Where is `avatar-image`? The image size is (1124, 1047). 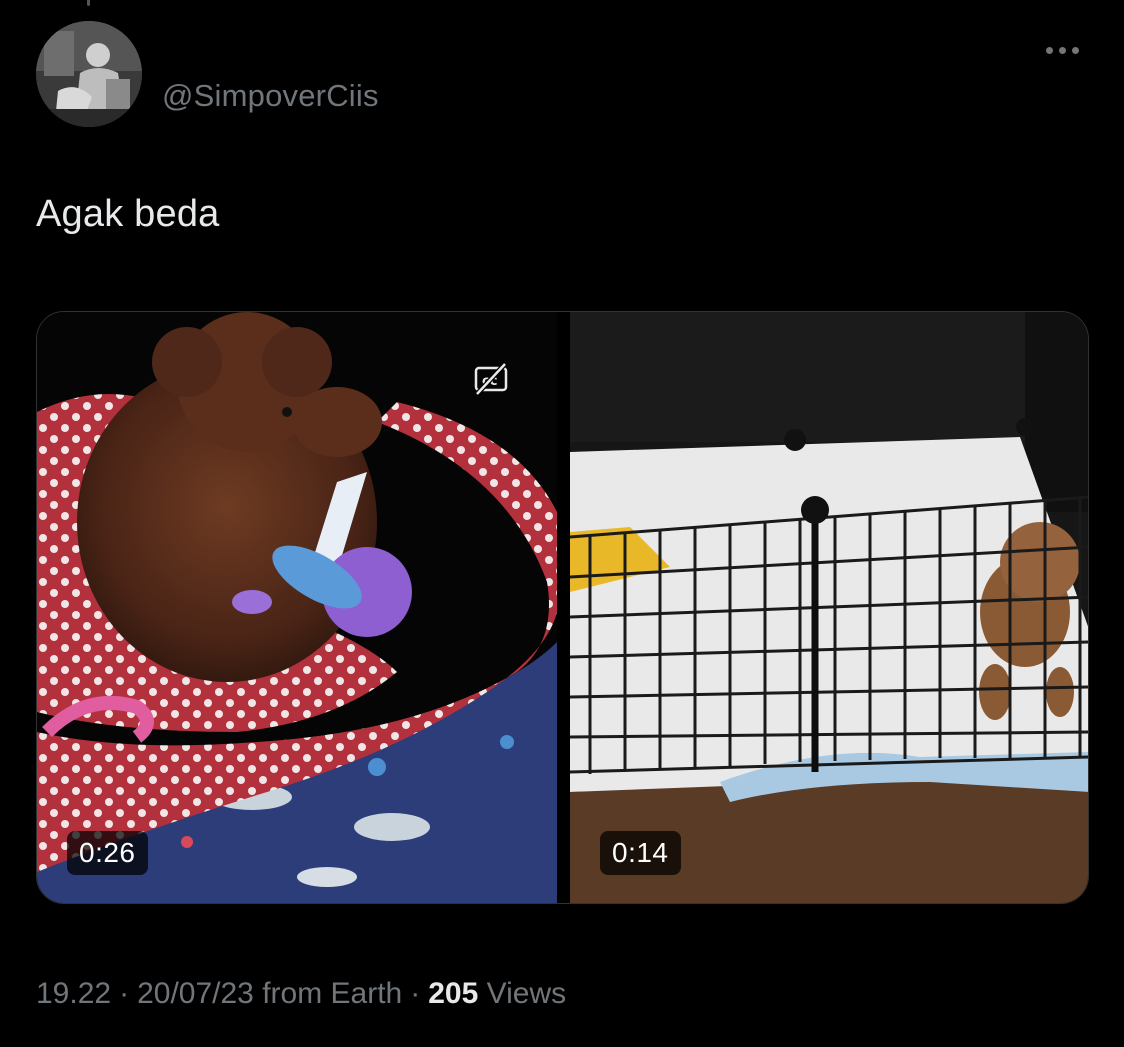 avatar-image is located at coordinates (89, 74).